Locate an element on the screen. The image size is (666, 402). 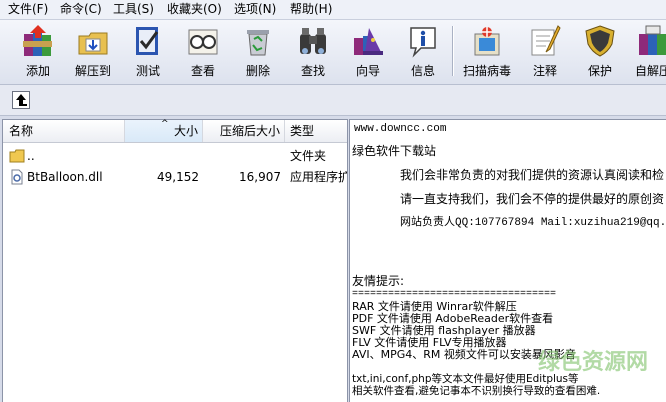
column-type: 类型 is located at coordinates (316, 131).